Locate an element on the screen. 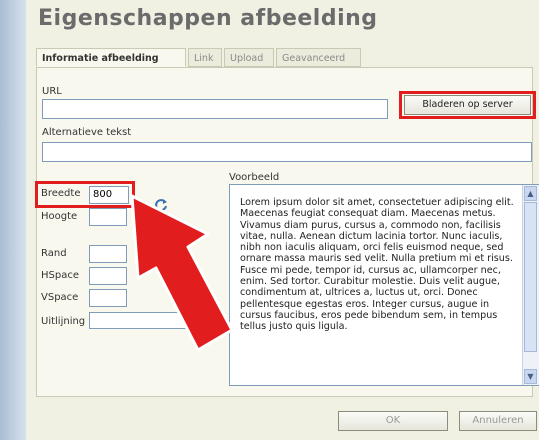 The height and width of the screenshot is (440, 539). hspace-input is located at coordinates (108, 276).